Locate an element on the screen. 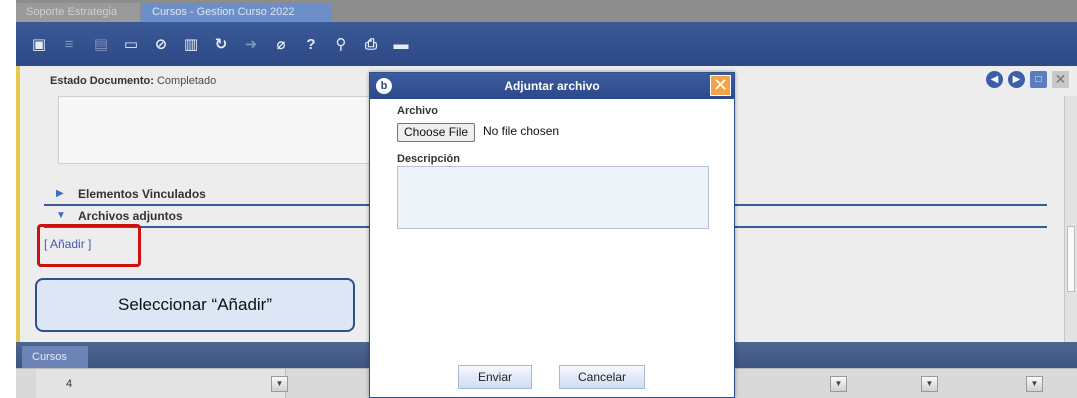 Image resolution: width=1077 pixels, height=398 pixels. section-label: Elementos Vinculados is located at coordinates (142, 194).